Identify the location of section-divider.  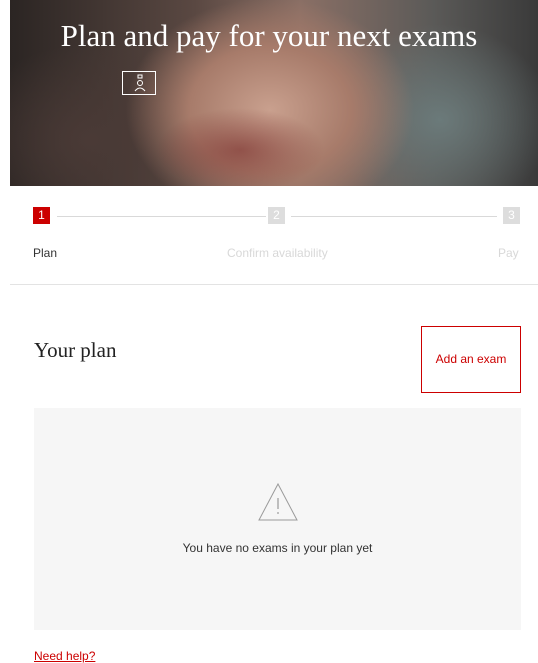
(274, 284).